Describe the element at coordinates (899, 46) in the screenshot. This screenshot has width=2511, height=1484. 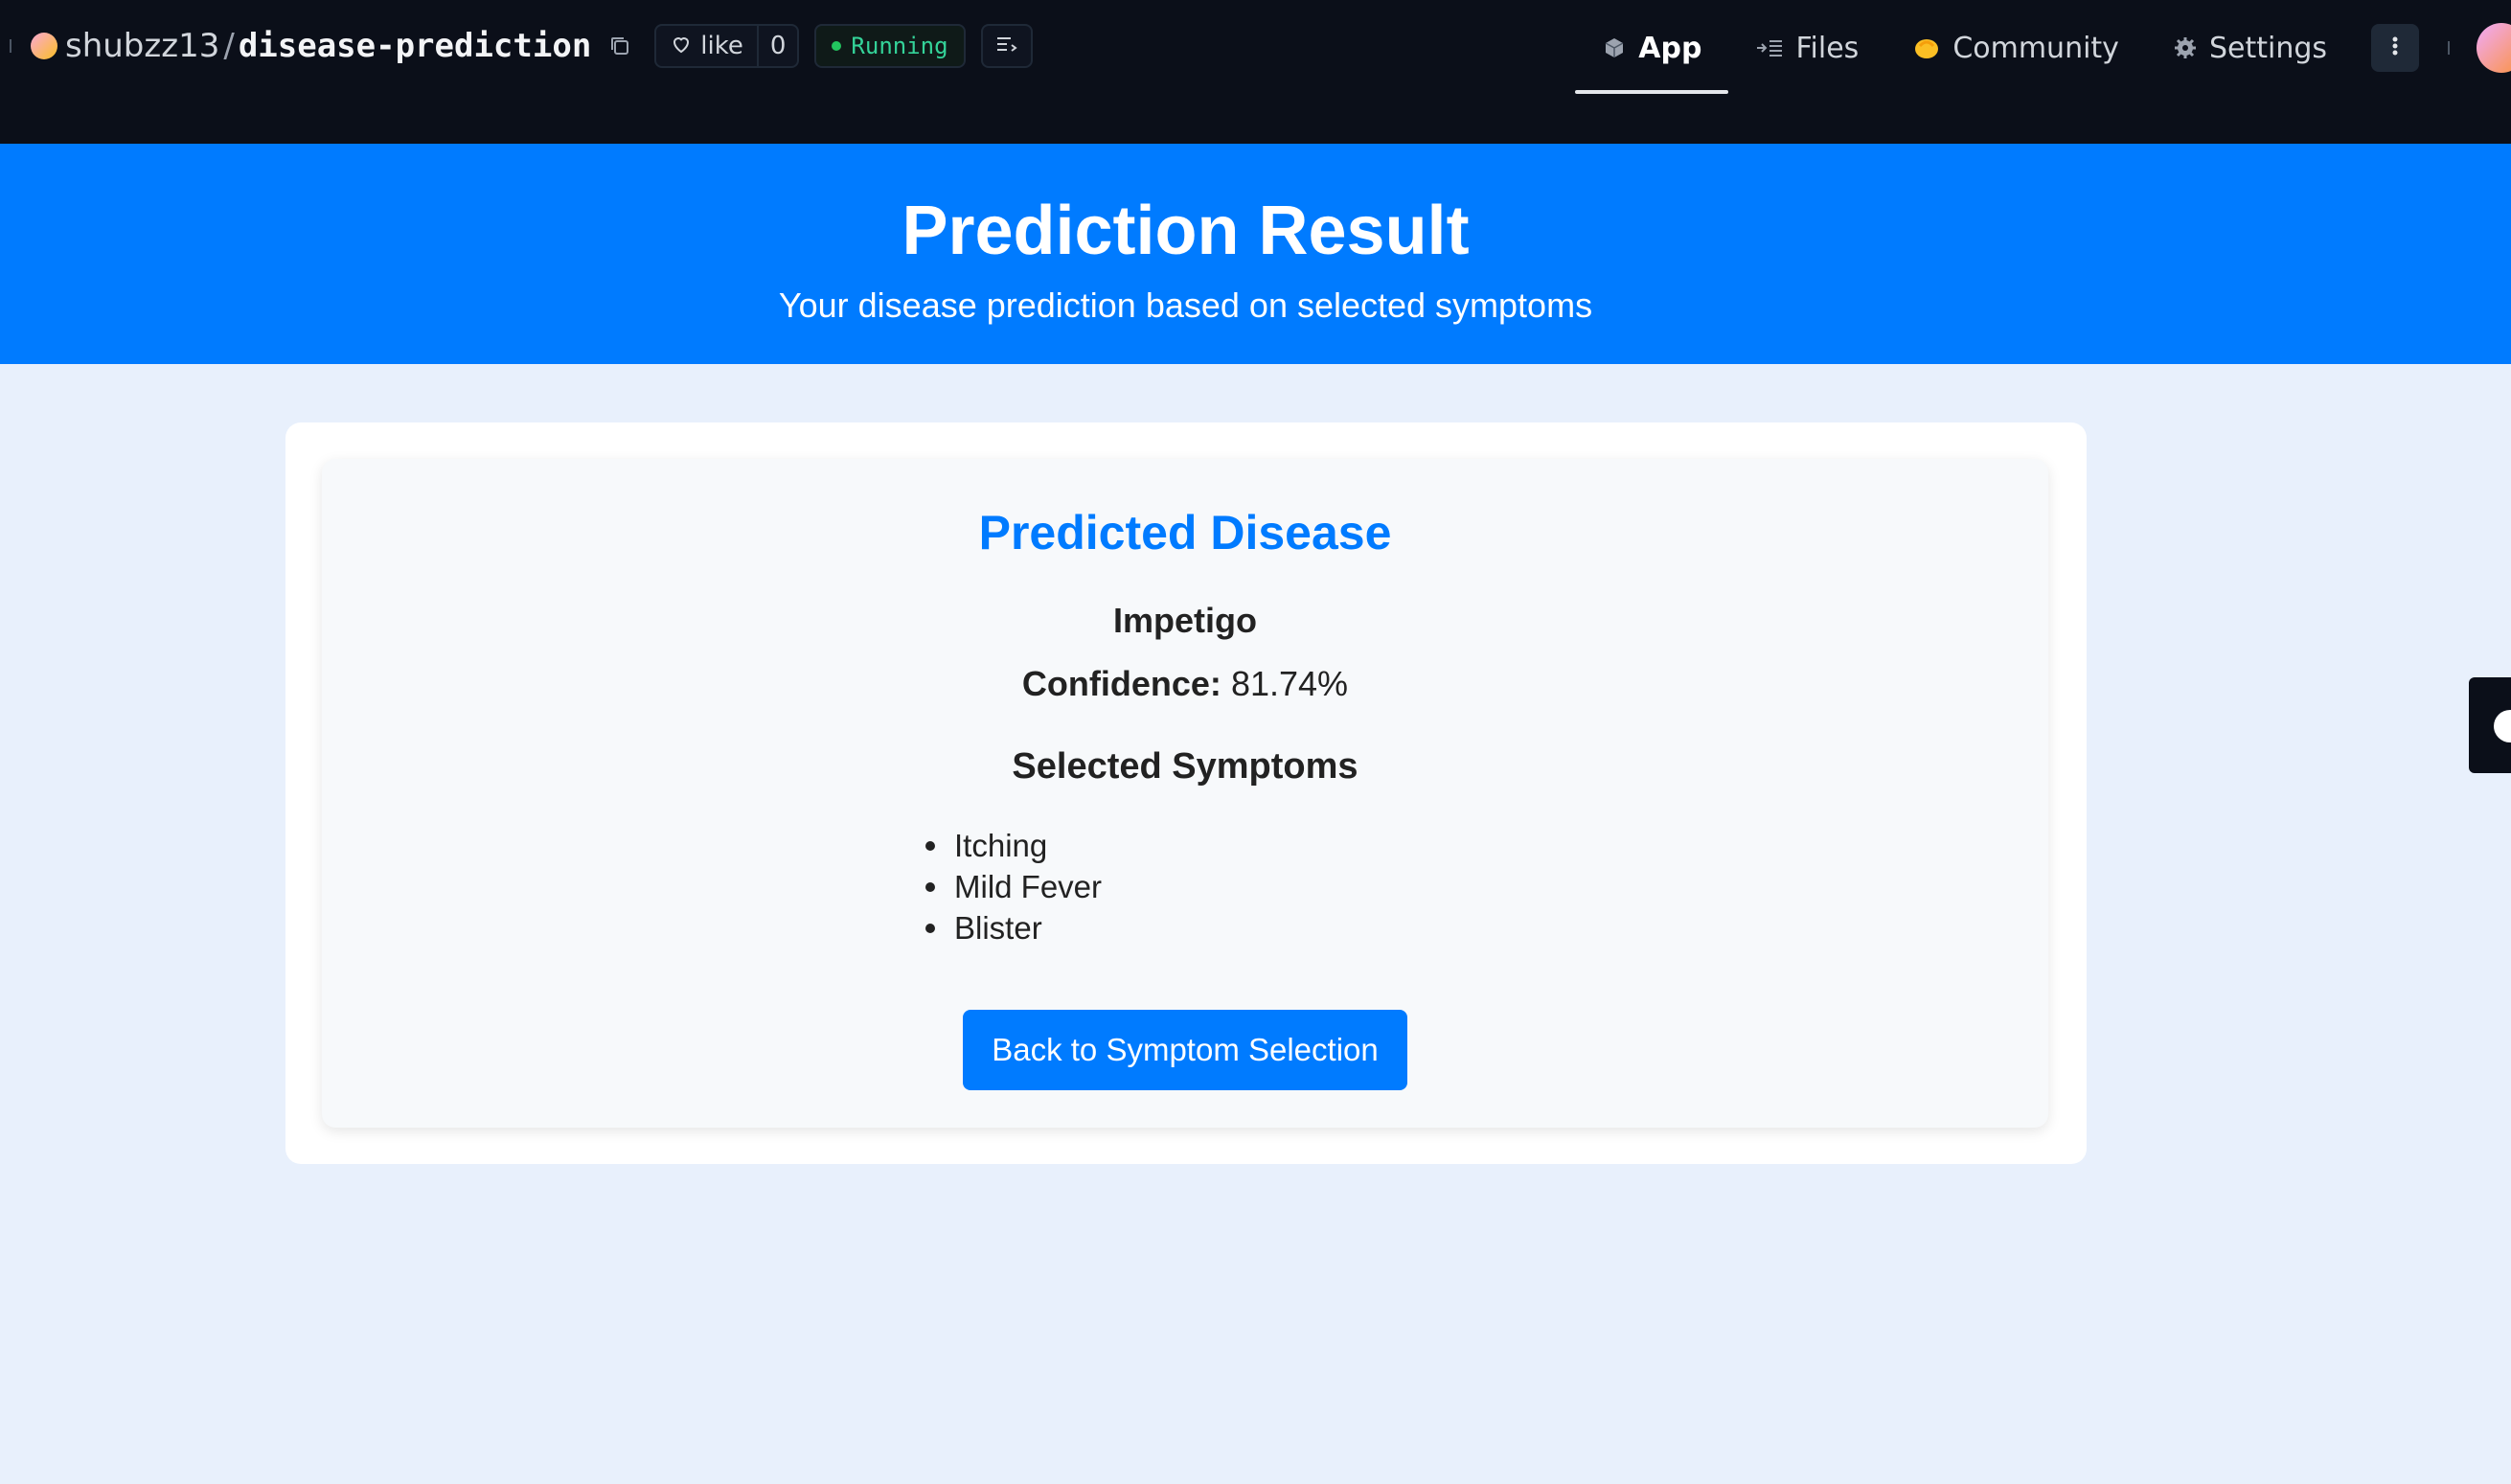
I see `status-text: Running` at that location.